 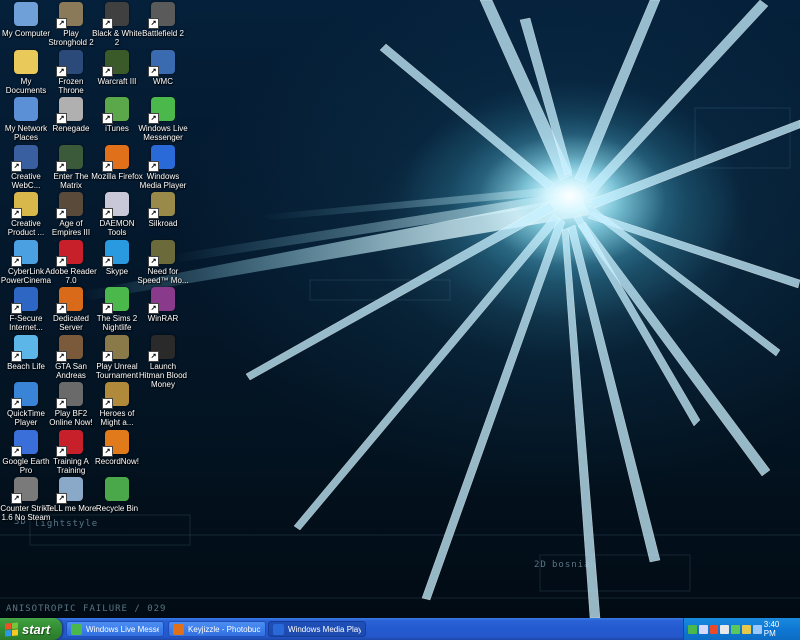 I want to click on itunes-icon: ↗, so click(x=115, y=110).